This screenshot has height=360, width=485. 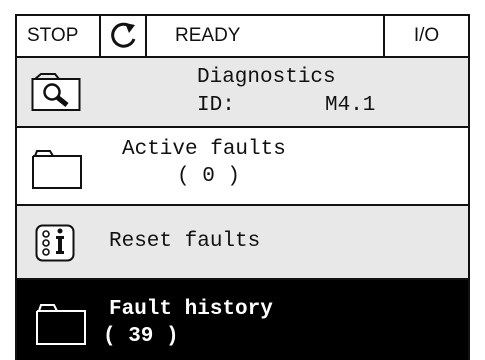 What do you see at coordinates (59, 36) in the screenshot?
I see `status-stop: STOP` at bounding box center [59, 36].